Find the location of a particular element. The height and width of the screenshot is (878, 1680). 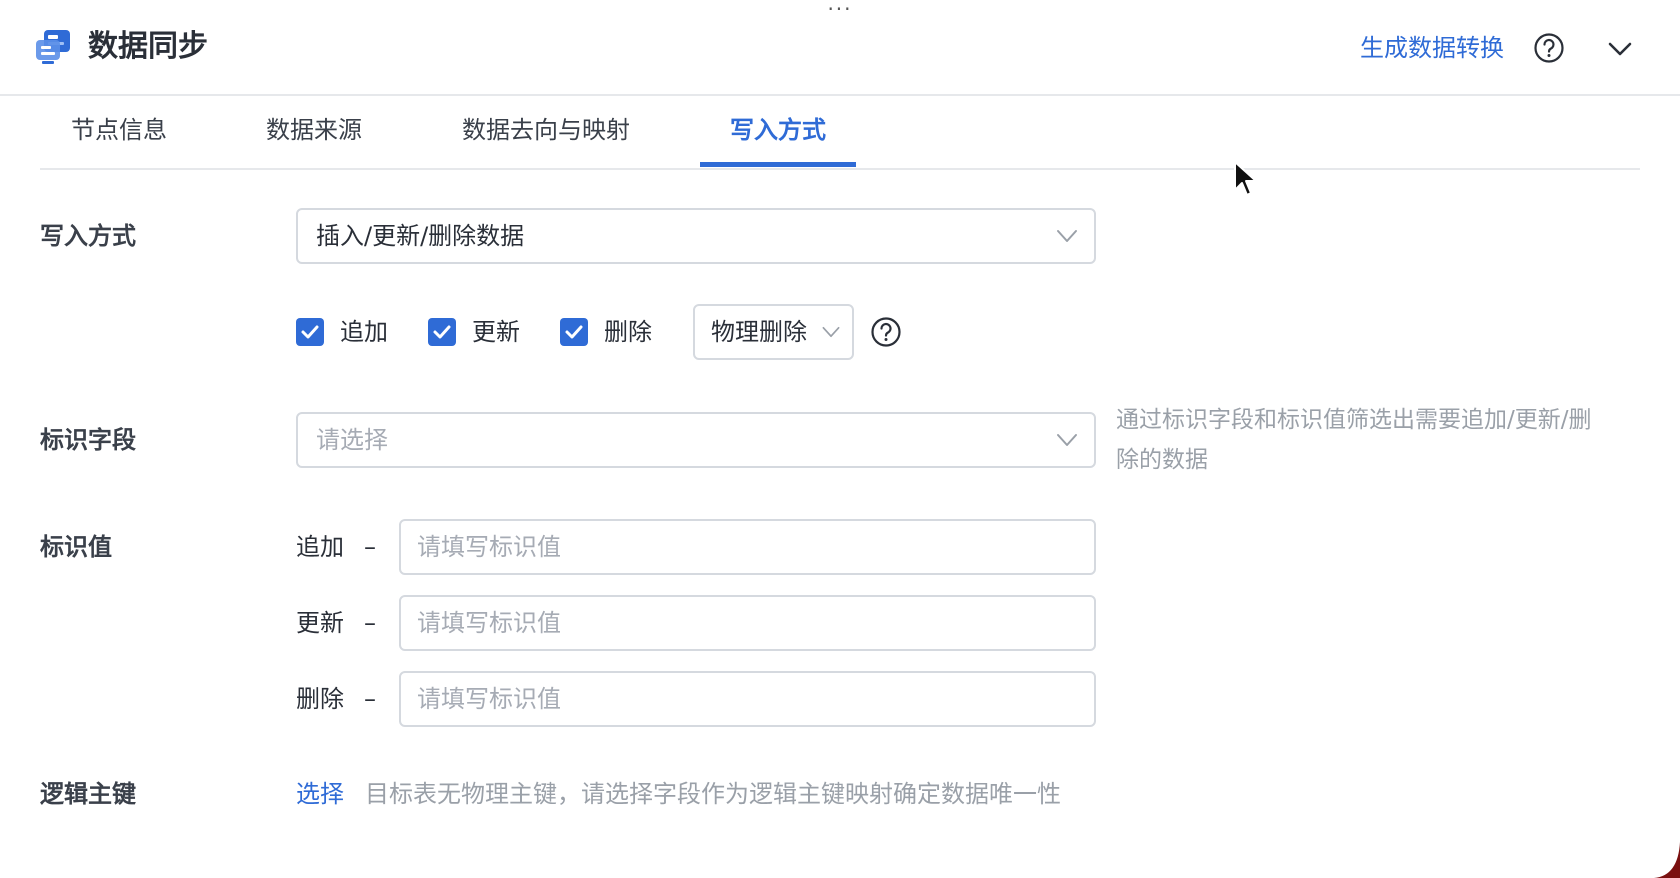

id-field-hint: 通过标识字段和标识值筛选出需要追加/更新/删 除的数据 is located at coordinates (1376, 440).